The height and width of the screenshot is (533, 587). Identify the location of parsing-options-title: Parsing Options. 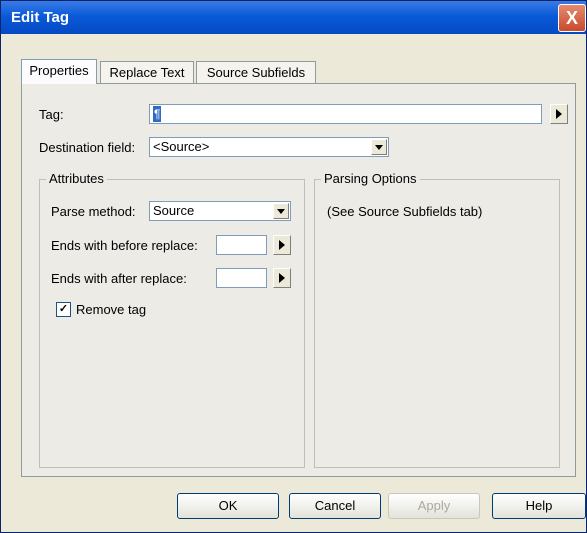
(370, 178).